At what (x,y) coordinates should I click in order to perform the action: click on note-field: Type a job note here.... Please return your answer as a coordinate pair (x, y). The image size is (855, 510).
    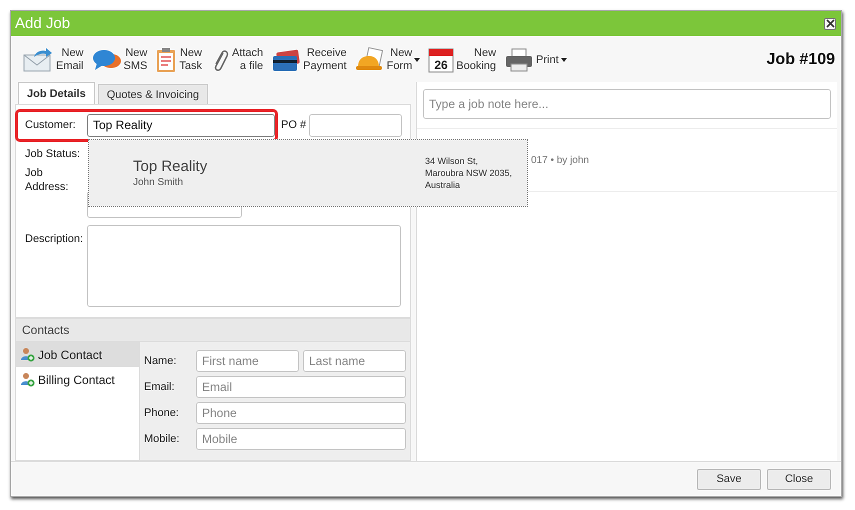
    Looking at the image, I should click on (627, 104).